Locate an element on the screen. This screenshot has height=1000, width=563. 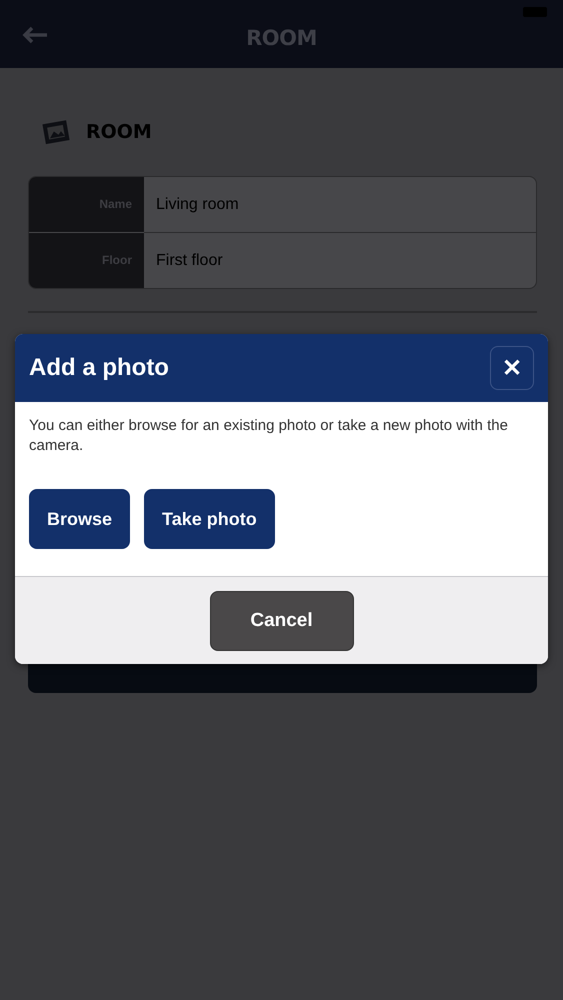
field-value: Living room is located at coordinates (340, 205).